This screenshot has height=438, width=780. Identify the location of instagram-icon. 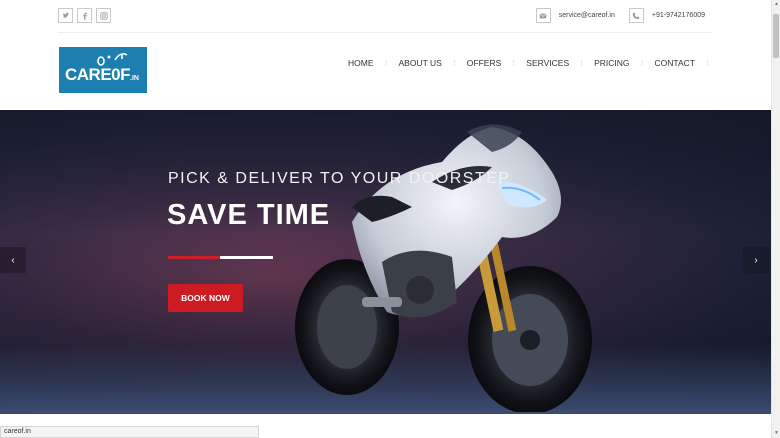
(103, 15).